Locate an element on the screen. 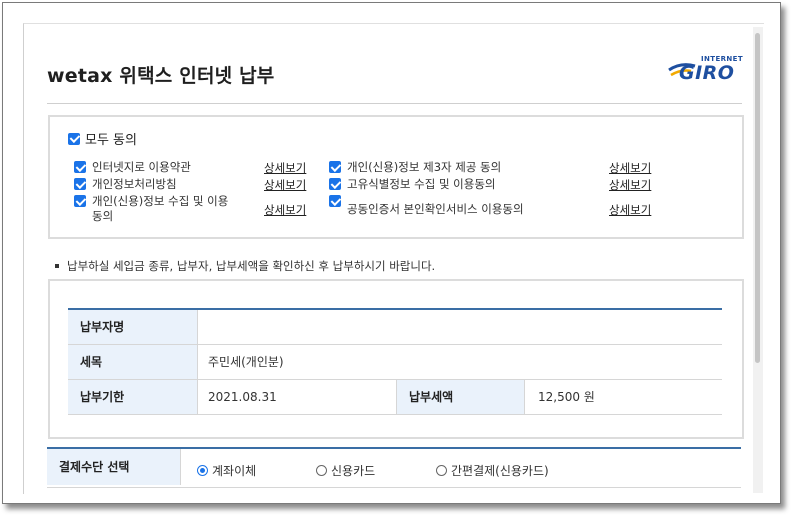 This screenshot has height=517, width=792. radio-bank-transfer-label: 계좌이체 is located at coordinates (234, 471).